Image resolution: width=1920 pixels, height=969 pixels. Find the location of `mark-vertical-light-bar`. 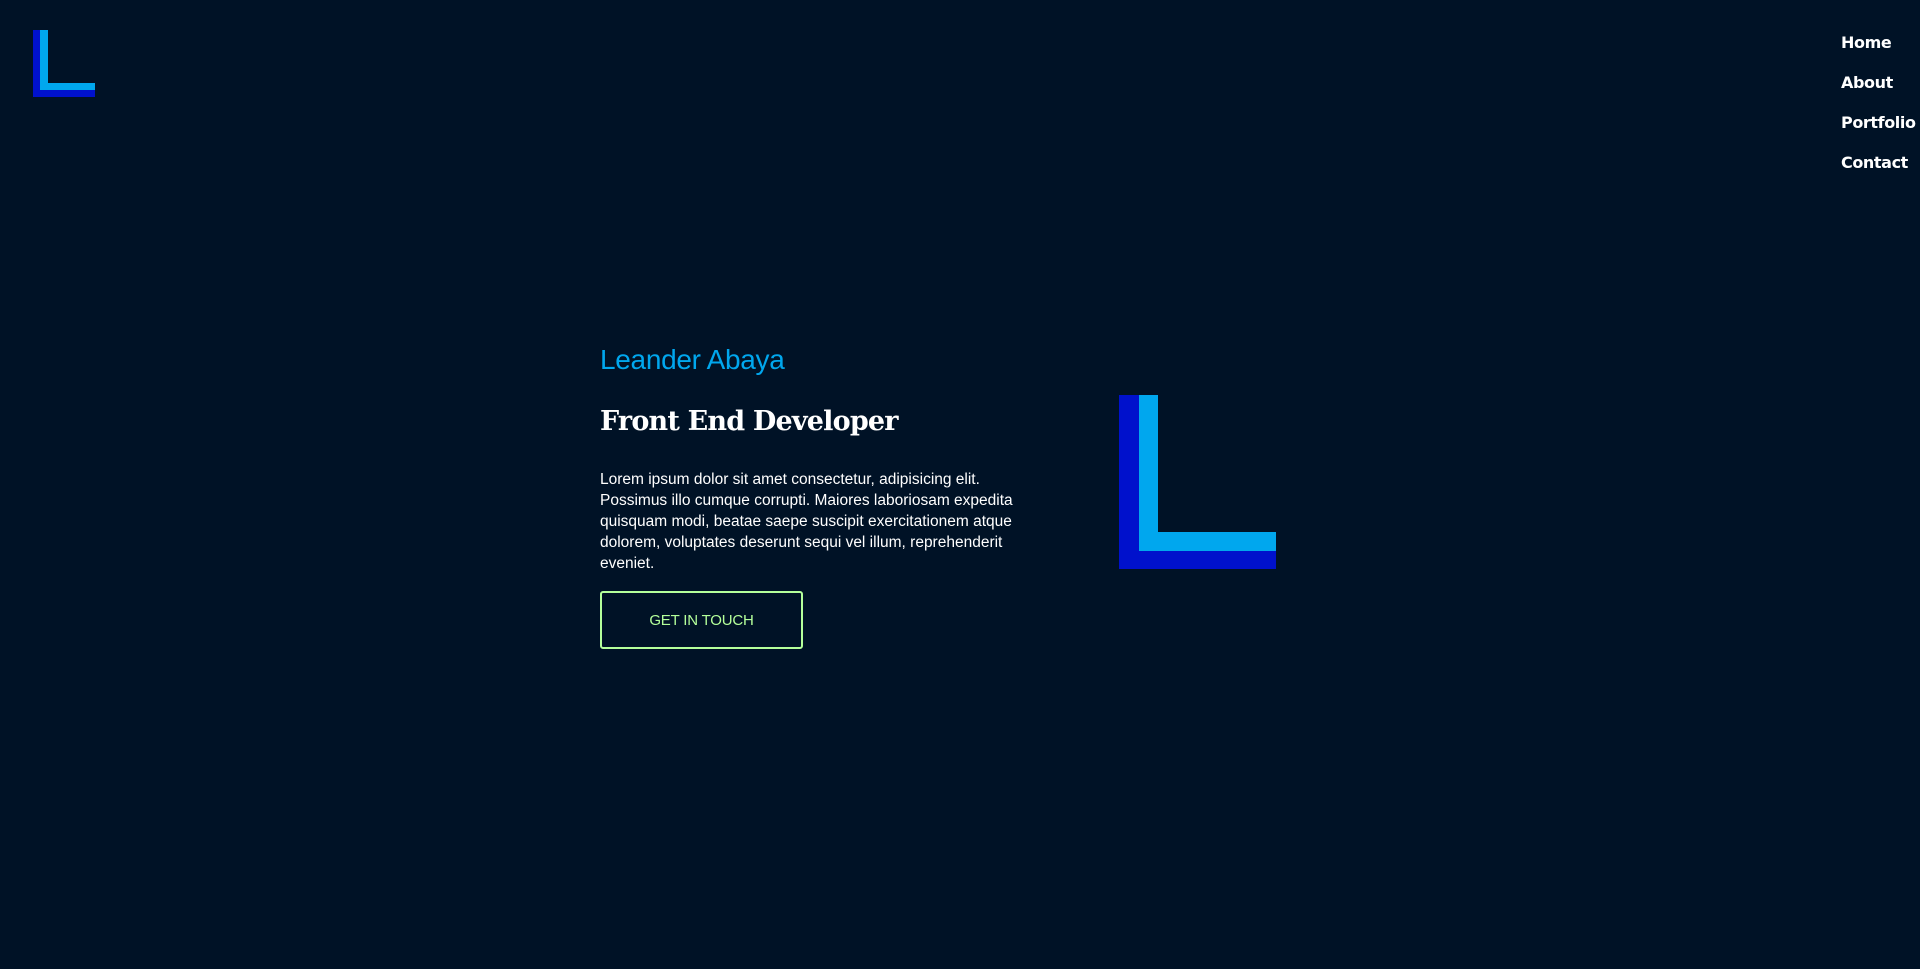

mark-vertical-light-bar is located at coordinates (1148, 473).